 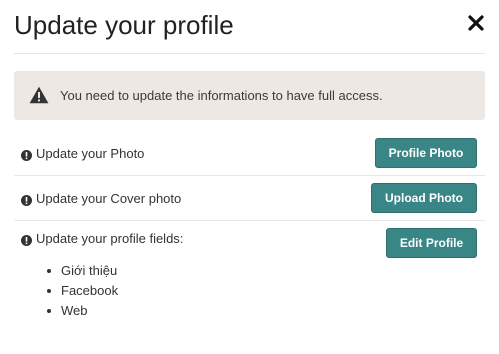 I want to click on list-item: Facebook, so click(x=82, y=291).